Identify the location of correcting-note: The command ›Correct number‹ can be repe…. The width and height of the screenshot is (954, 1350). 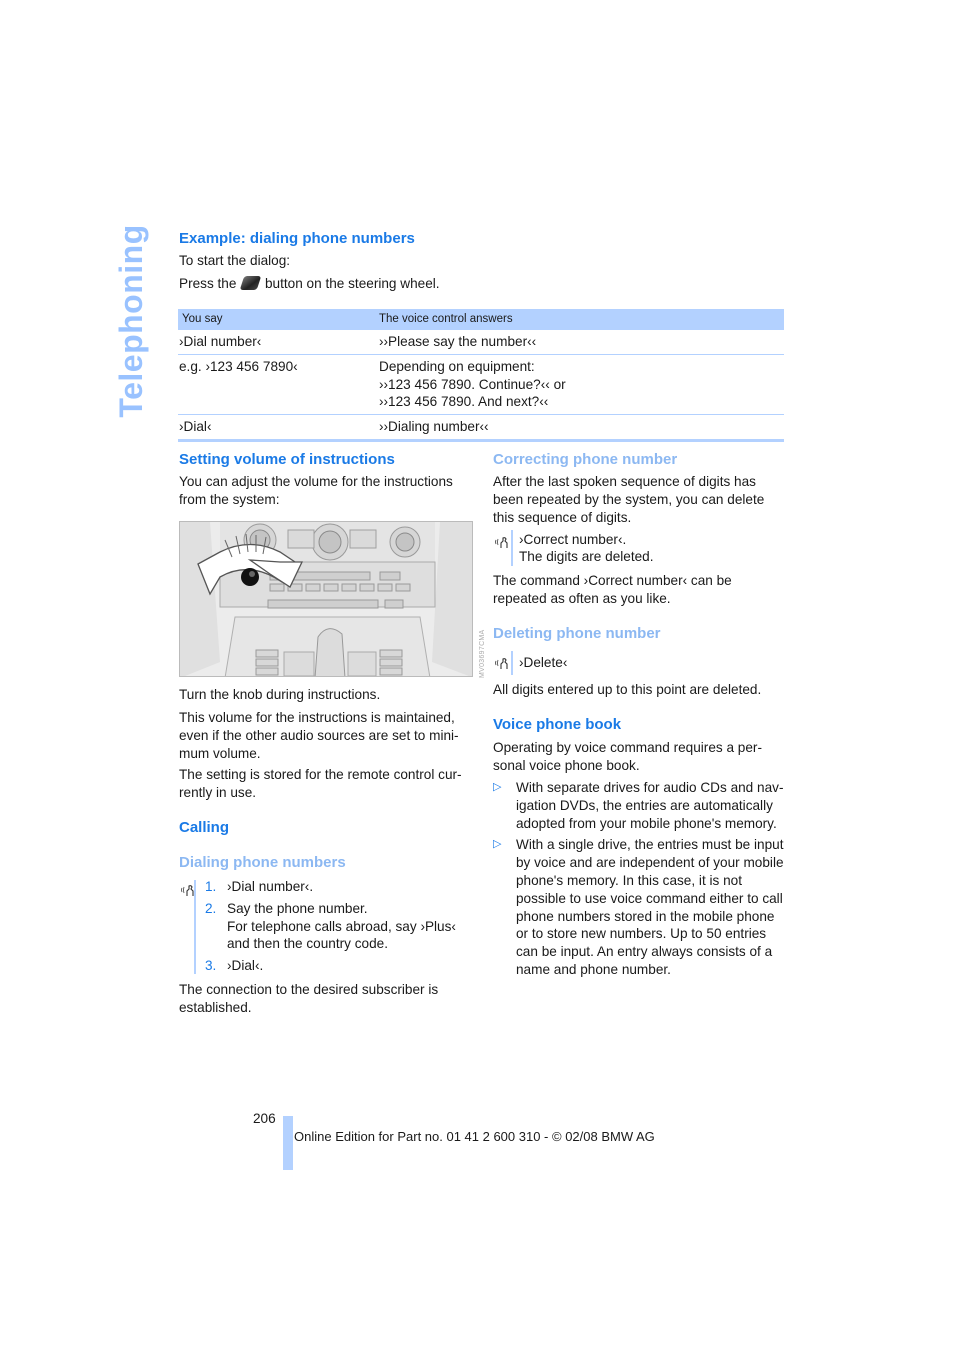
(612, 589).